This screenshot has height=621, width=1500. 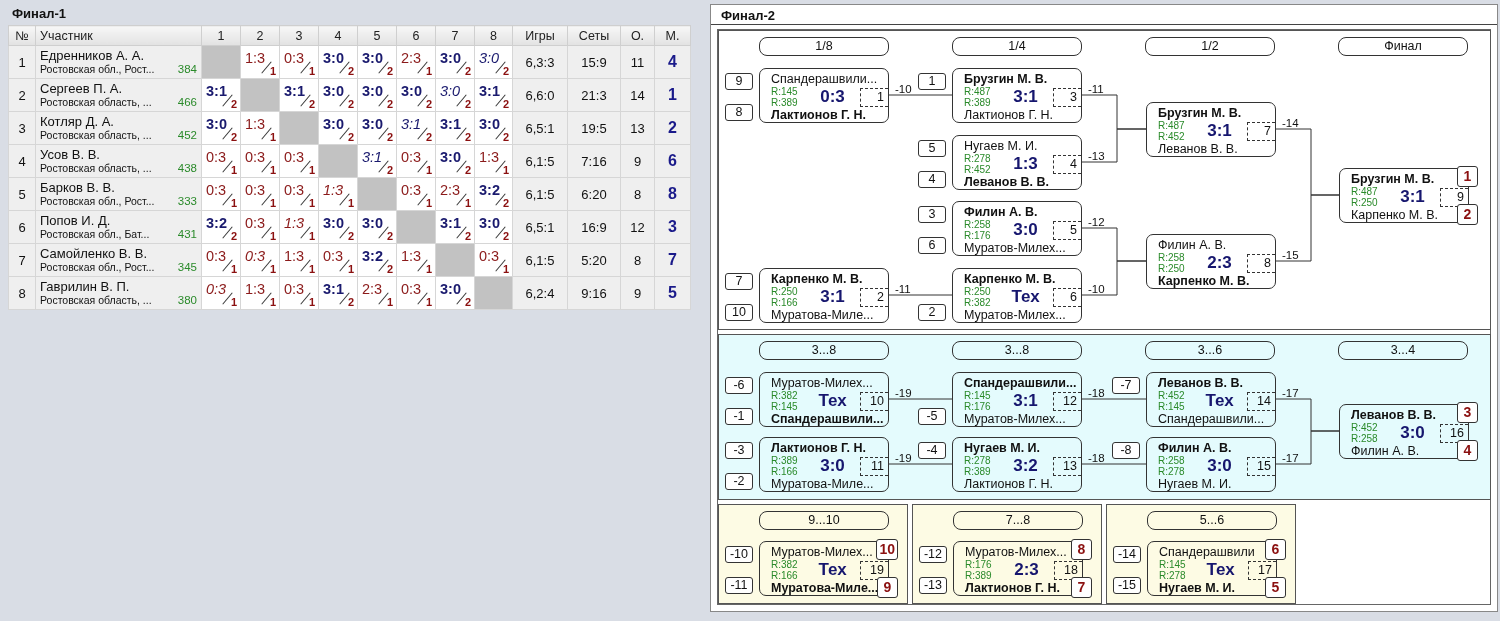 I want to click on rating-value: 345, so click(x=187, y=267).